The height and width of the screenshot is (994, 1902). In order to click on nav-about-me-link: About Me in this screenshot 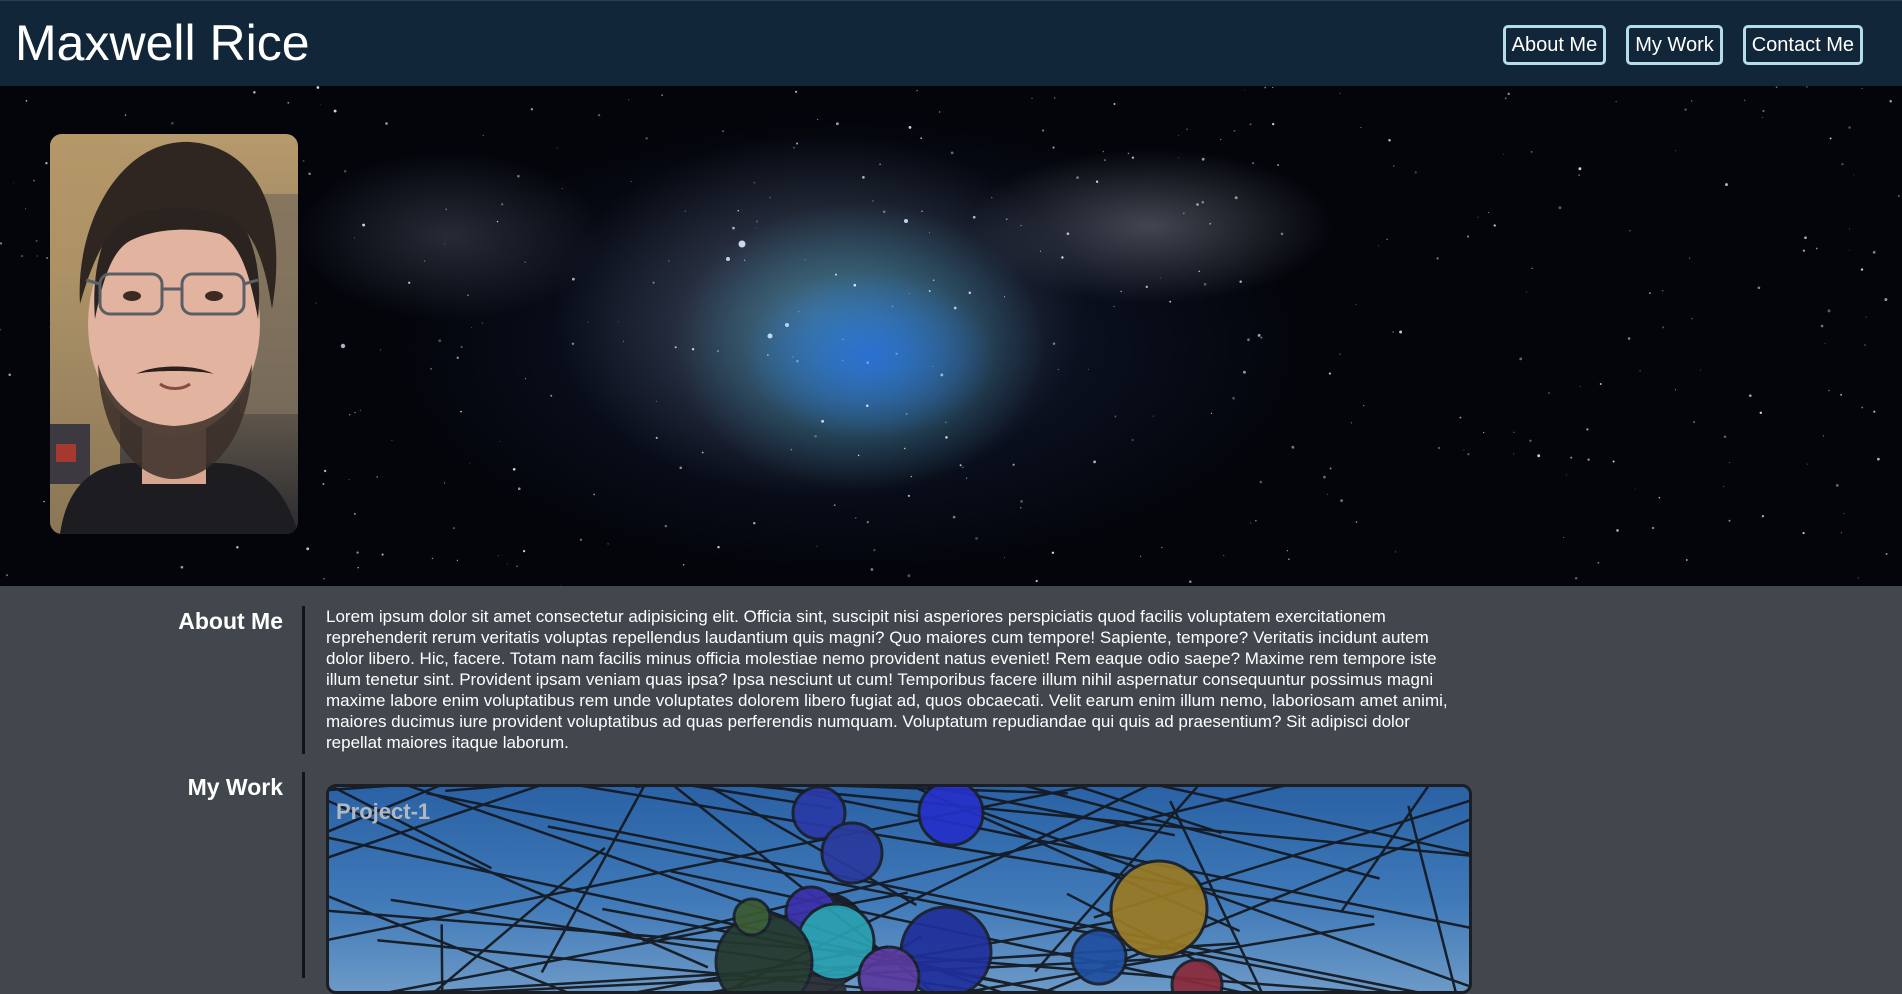, I will do `click(1554, 45)`.